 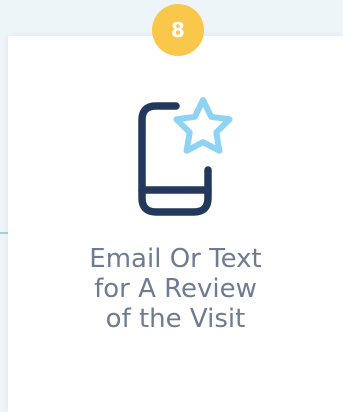 I want to click on star-icon, so click(x=203, y=125).